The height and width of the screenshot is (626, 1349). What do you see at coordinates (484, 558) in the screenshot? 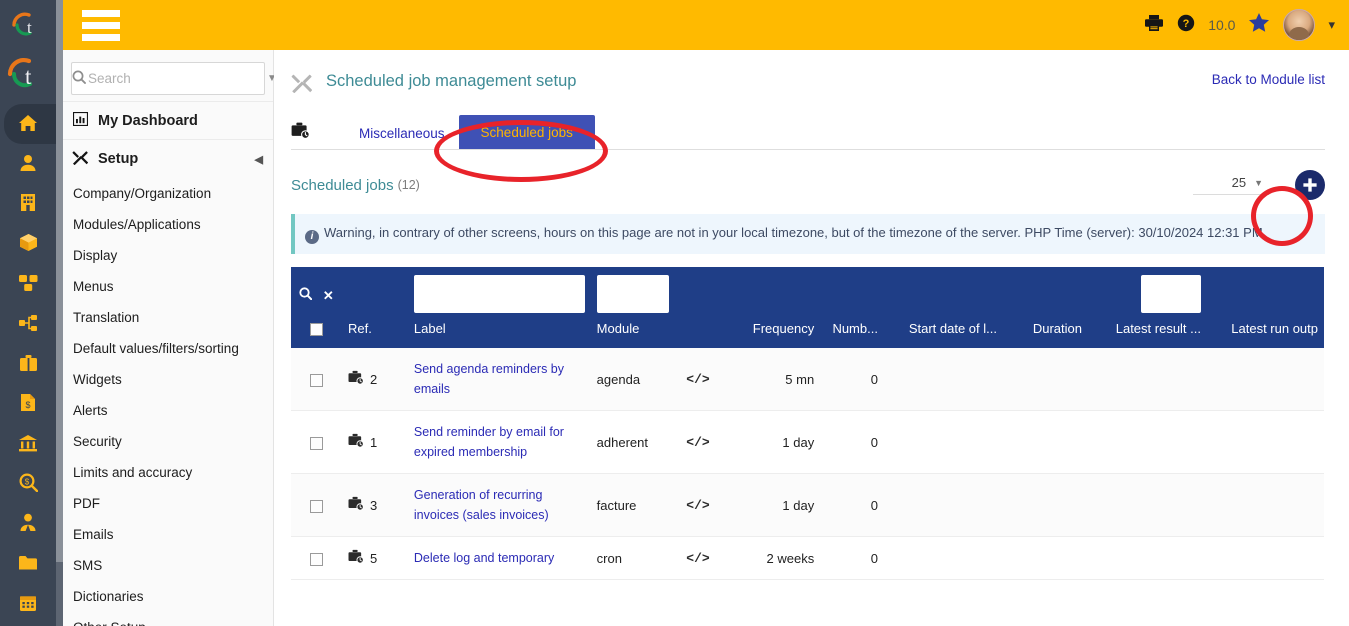
I see `job-label-link: Delete log and temporary` at bounding box center [484, 558].